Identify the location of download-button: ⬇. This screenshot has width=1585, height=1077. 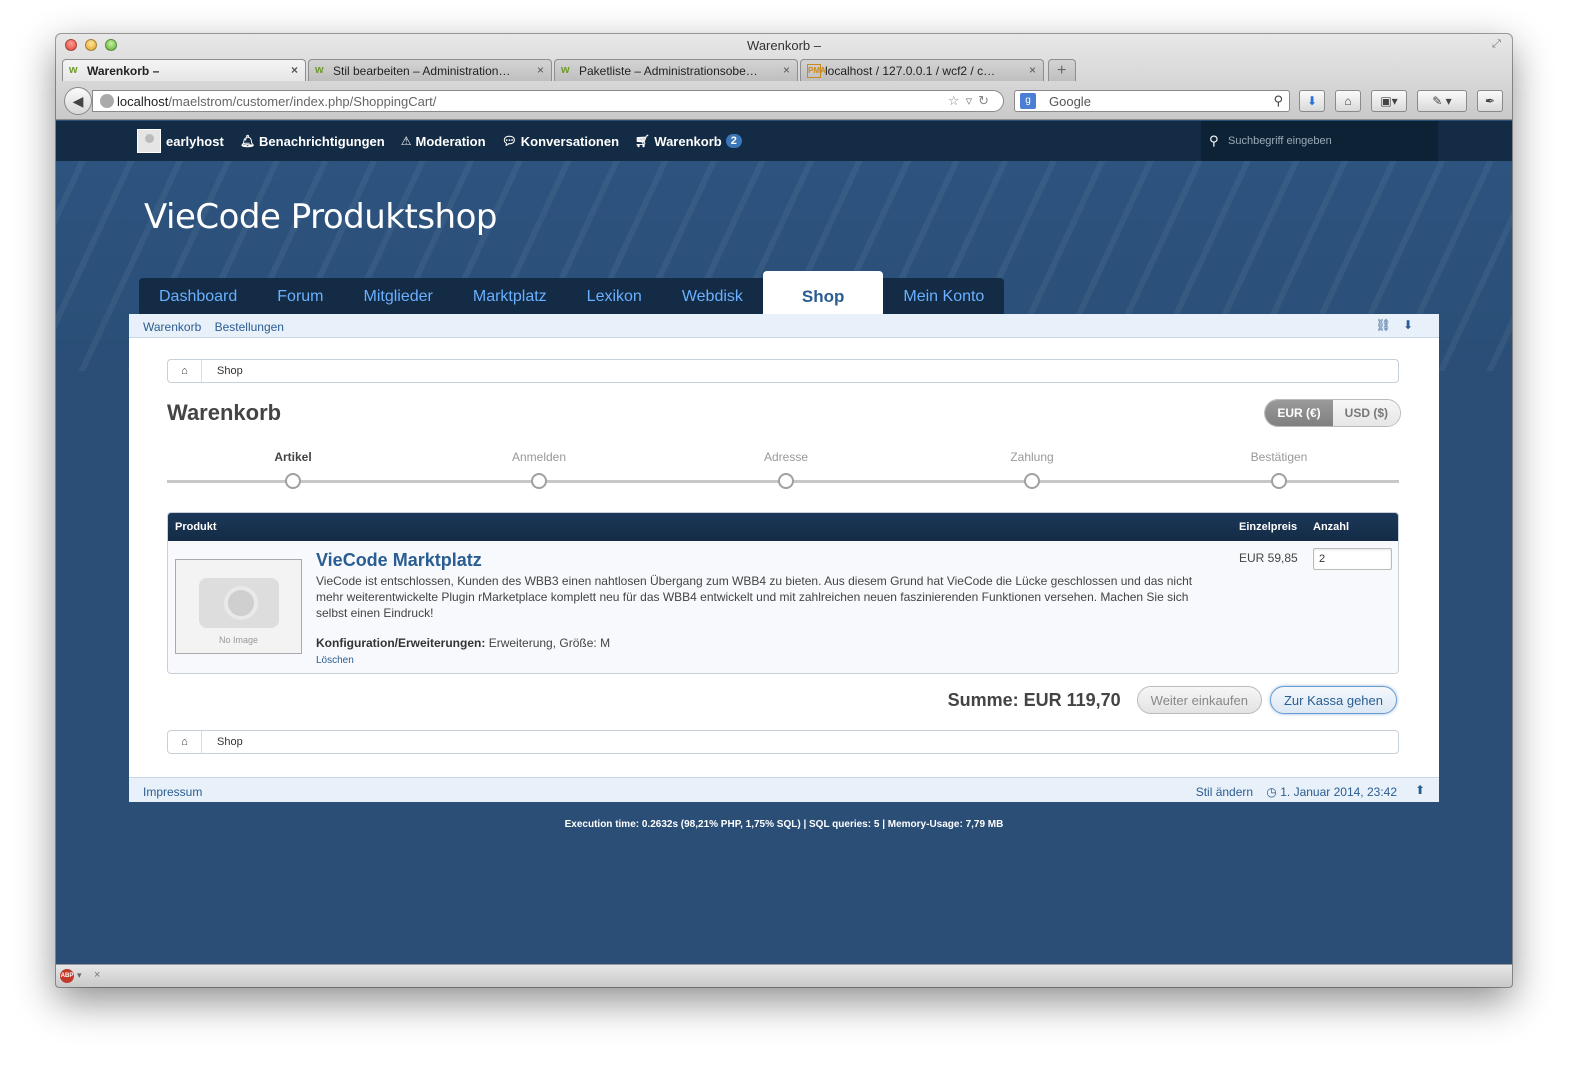
(1312, 101).